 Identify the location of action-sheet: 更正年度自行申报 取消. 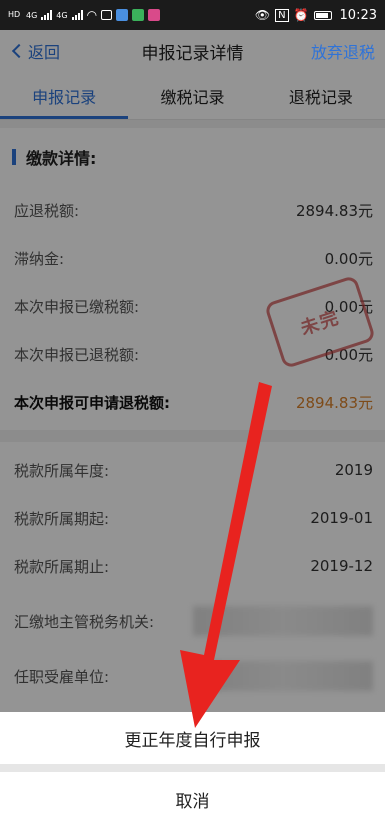
(192, 769).